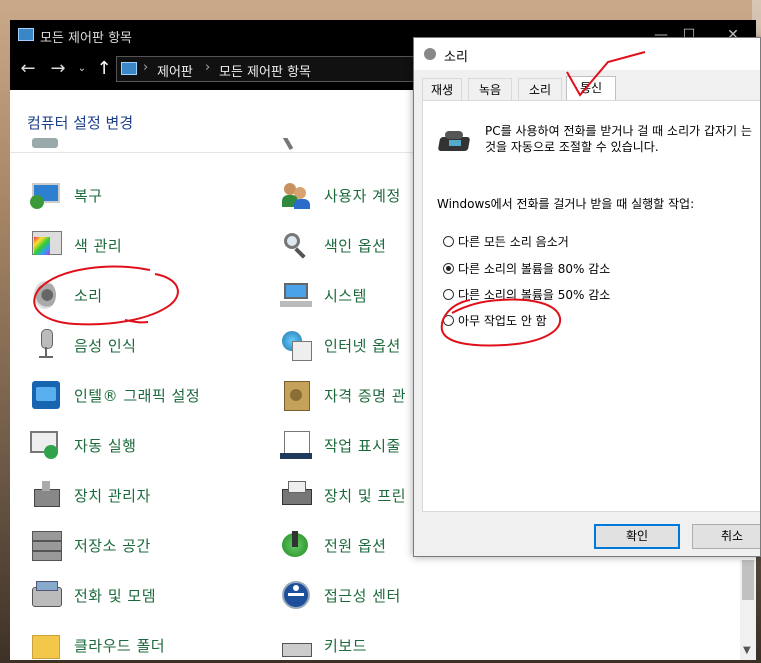 The width and height of the screenshot is (761, 663). I want to click on ease-of-access-icon, so click(296, 595).